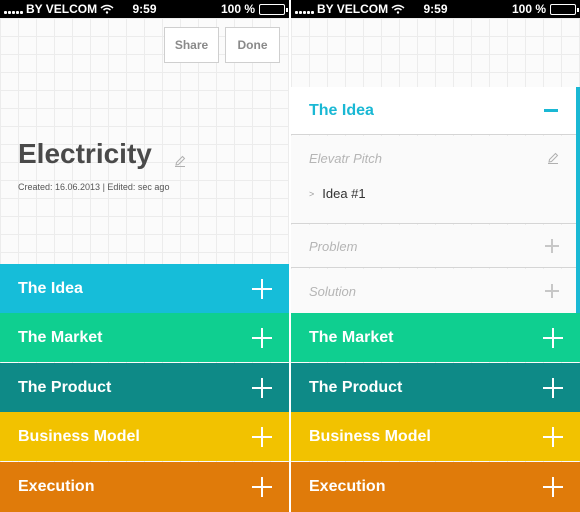 The image size is (580, 512). I want to click on done-button: Done, so click(252, 45).